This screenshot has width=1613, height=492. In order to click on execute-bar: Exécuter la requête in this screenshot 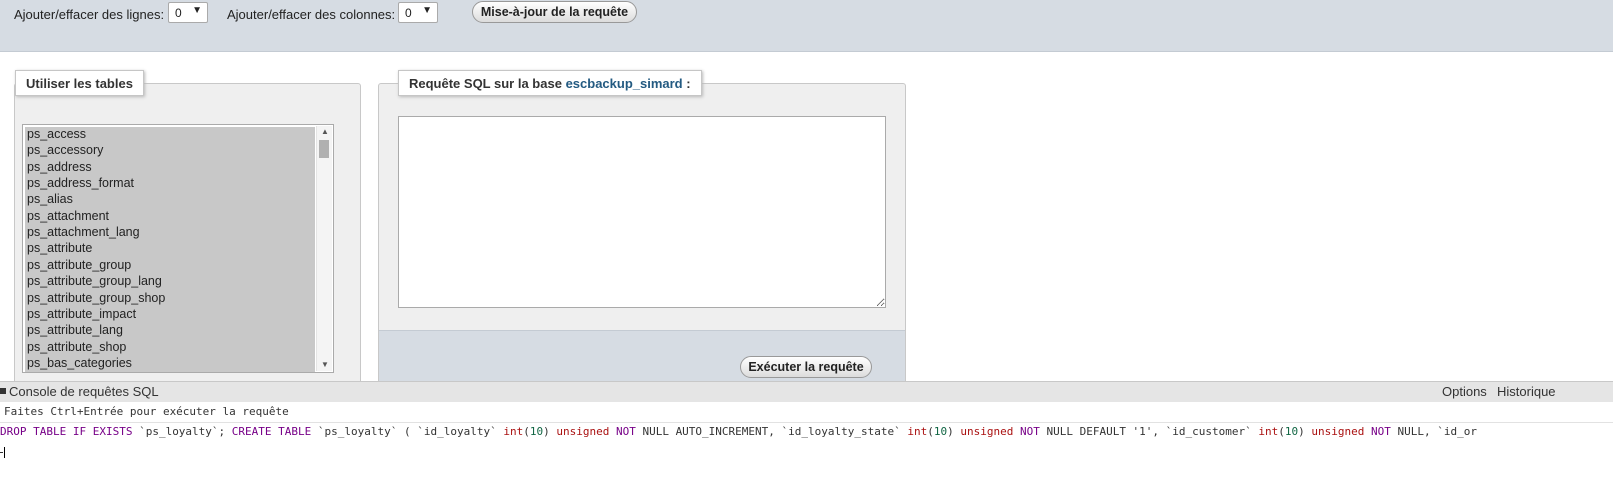, I will do `click(642, 356)`.